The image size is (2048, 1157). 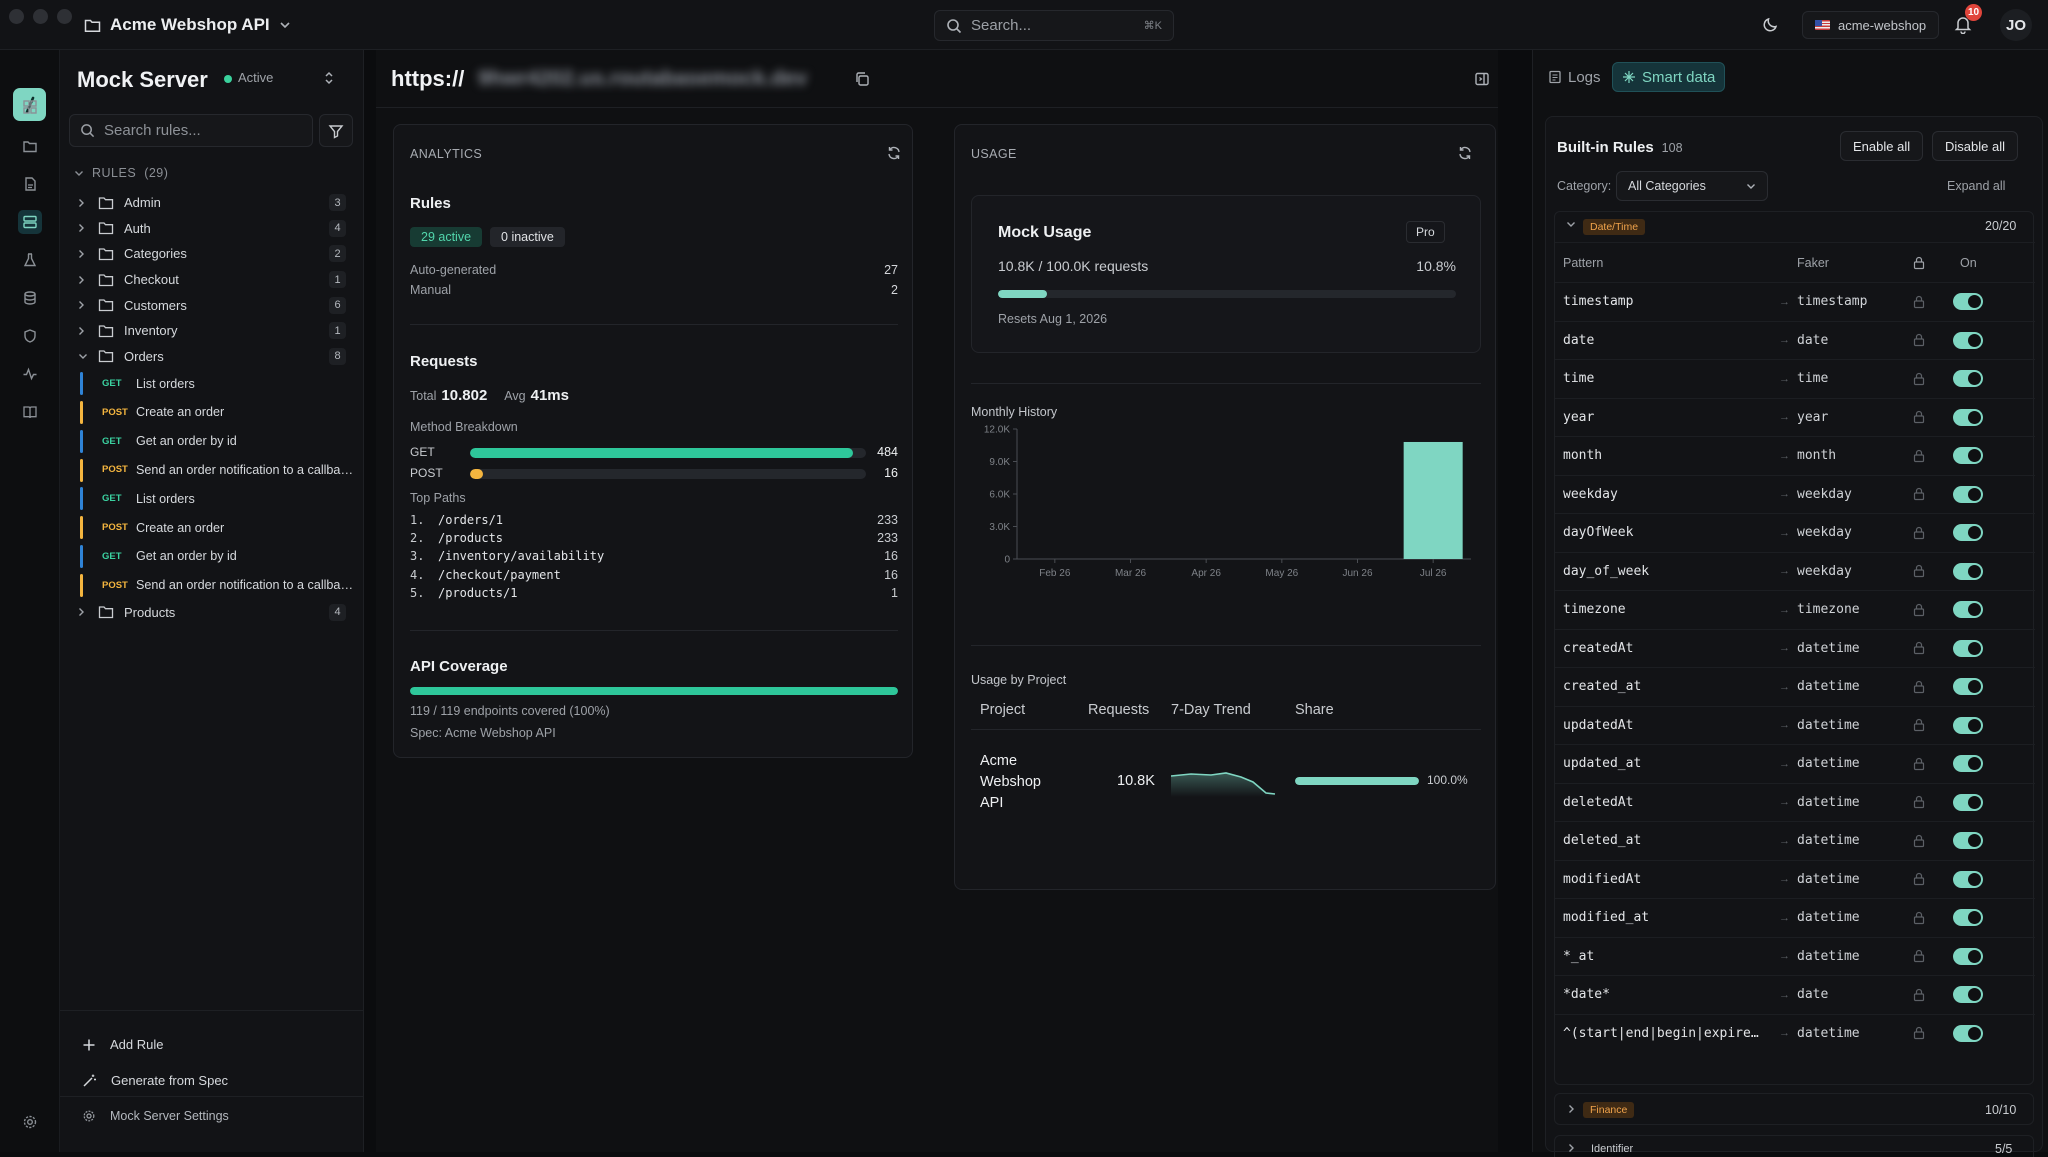 What do you see at coordinates (30, 374) in the screenshot?
I see `activity-icon` at bounding box center [30, 374].